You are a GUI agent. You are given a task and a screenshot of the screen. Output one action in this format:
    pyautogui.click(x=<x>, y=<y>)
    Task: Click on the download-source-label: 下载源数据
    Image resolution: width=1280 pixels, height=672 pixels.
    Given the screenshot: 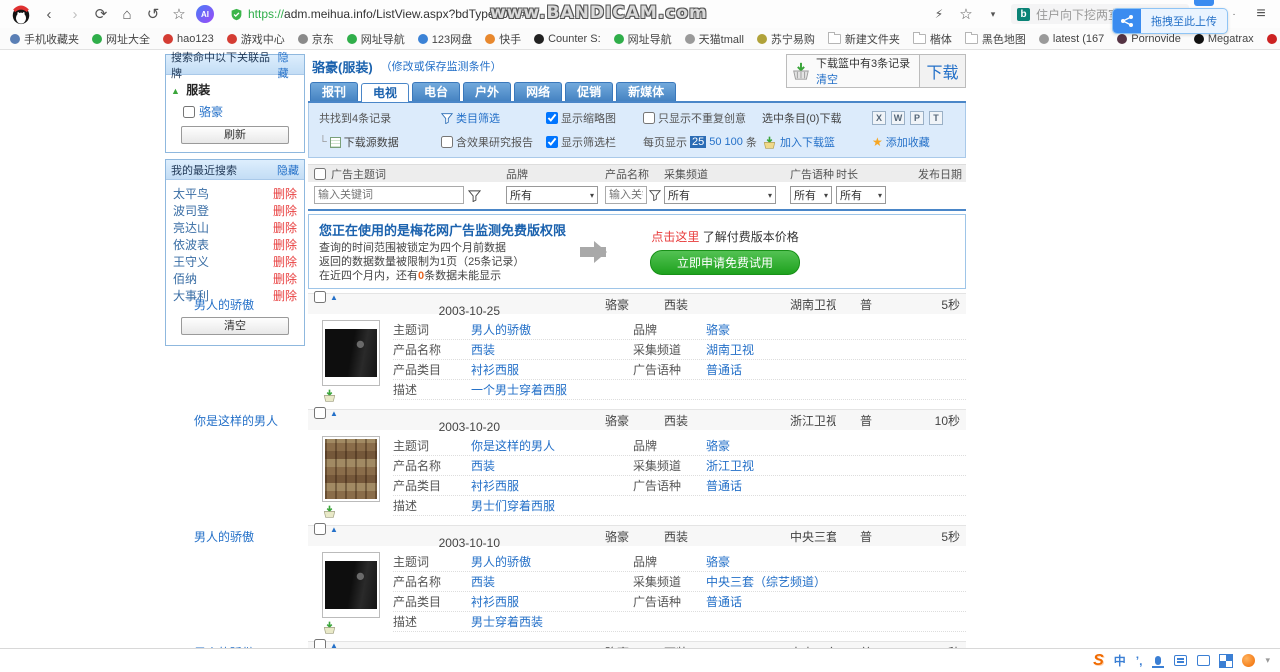 What is the action you would take?
    pyautogui.click(x=371, y=142)
    